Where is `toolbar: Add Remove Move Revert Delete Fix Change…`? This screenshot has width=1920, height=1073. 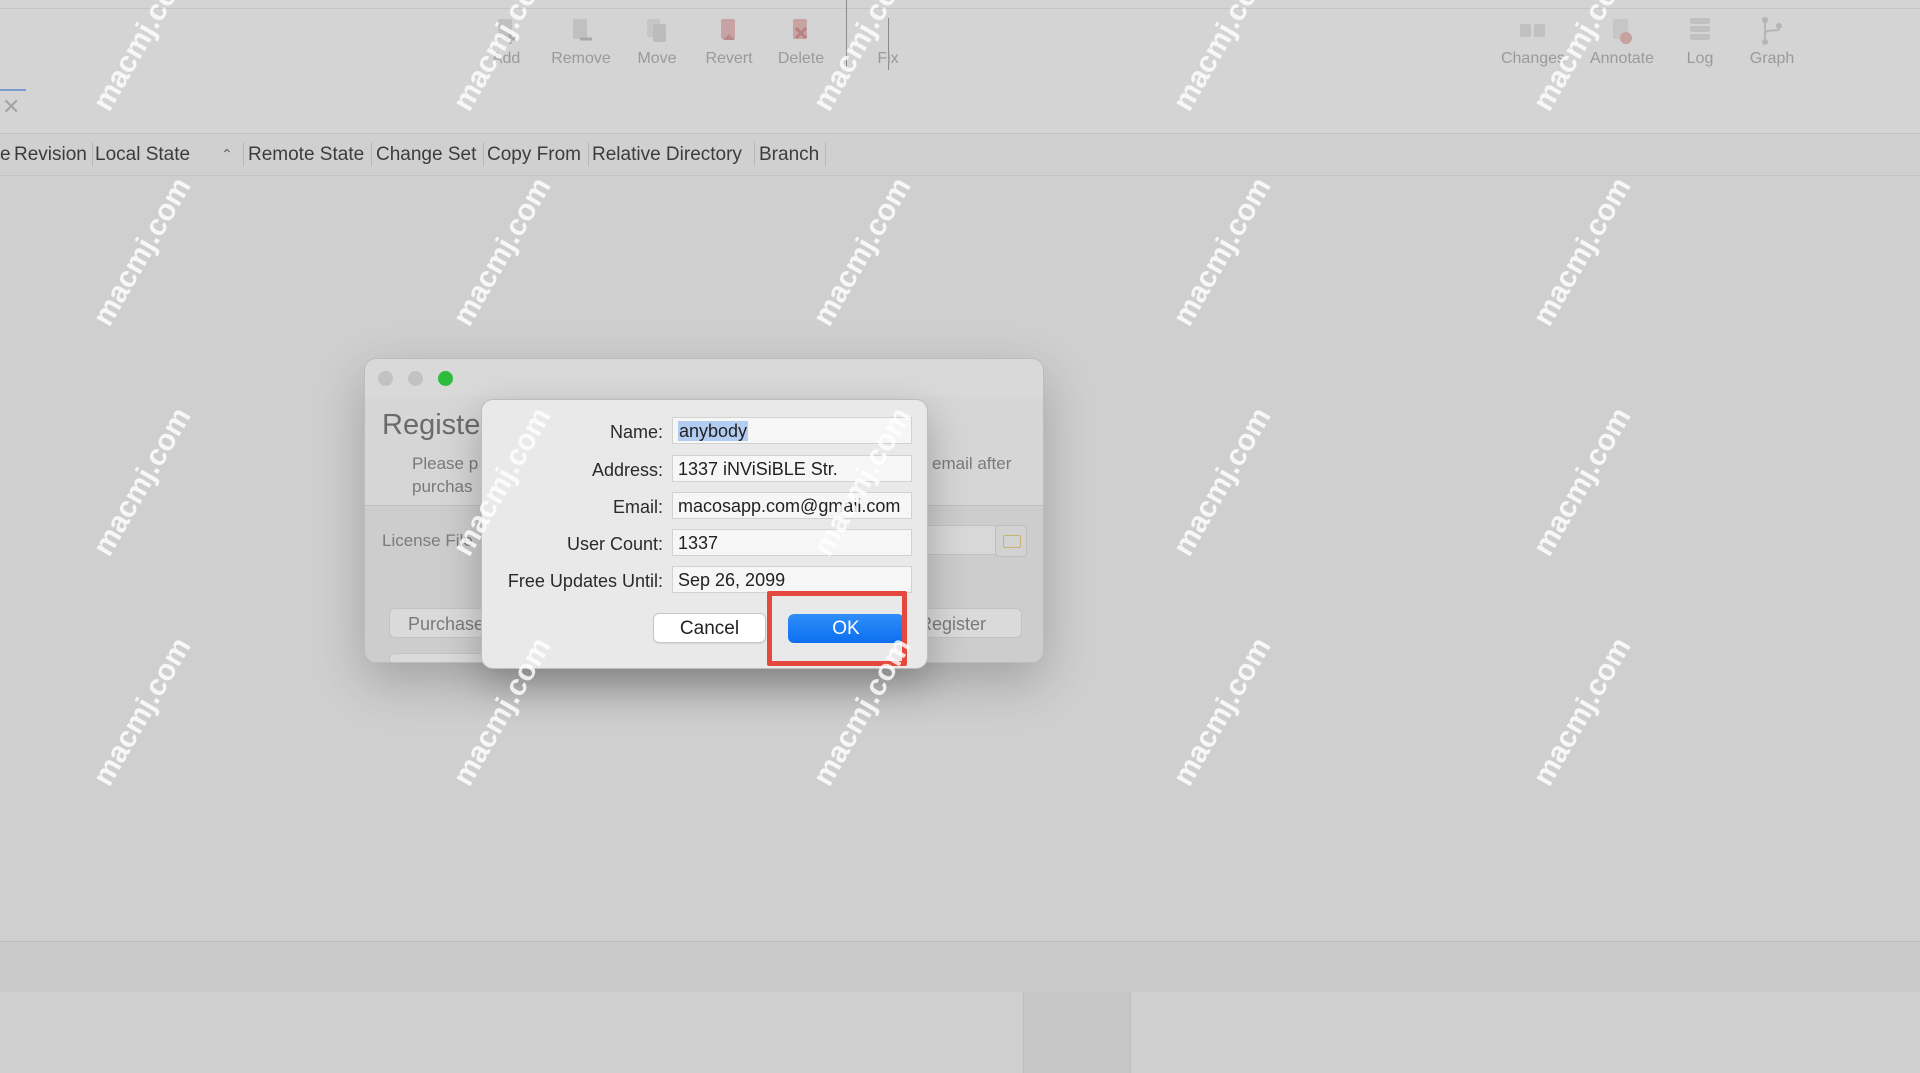
toolbar: Add Remove Move Revert Delete Fix Change… is located at coordinates (960, 67).